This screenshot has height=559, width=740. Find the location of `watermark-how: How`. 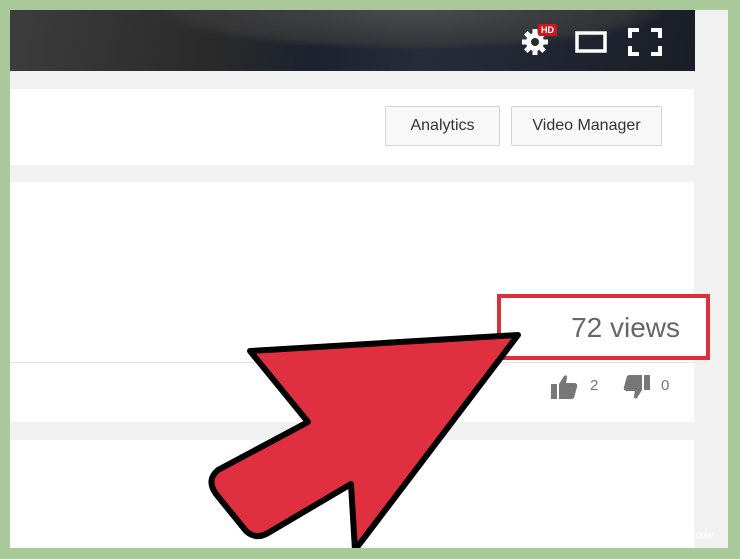

watermark-how: How is located at coordinates (699, 535).